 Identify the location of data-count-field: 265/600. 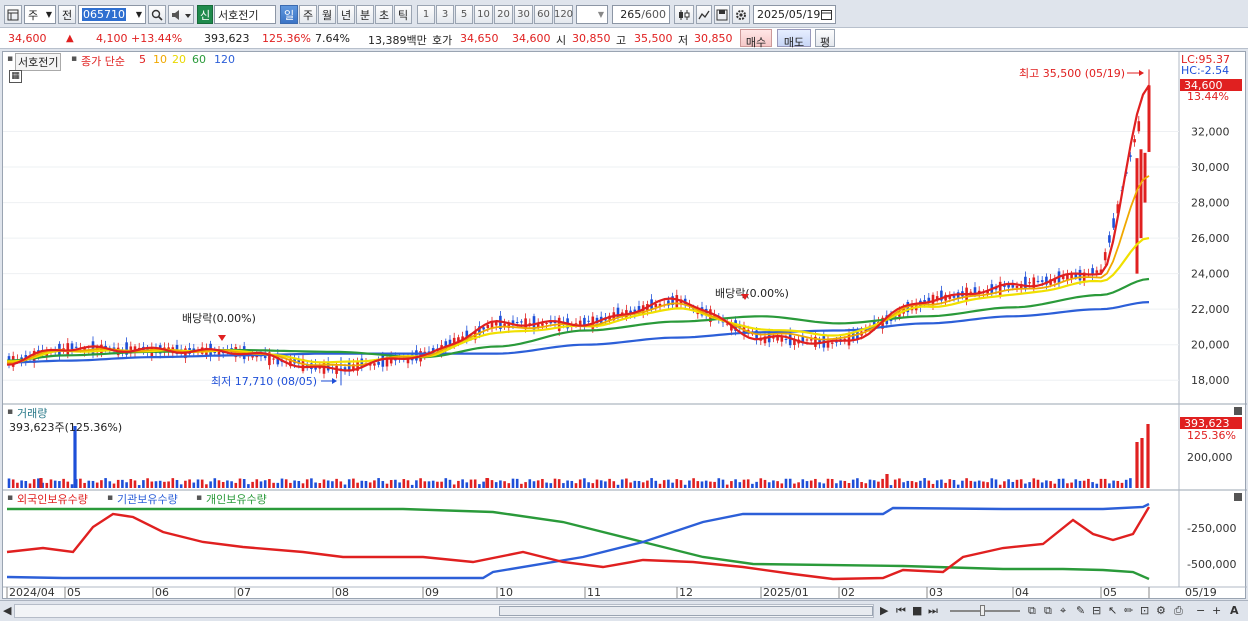
(641, 14).